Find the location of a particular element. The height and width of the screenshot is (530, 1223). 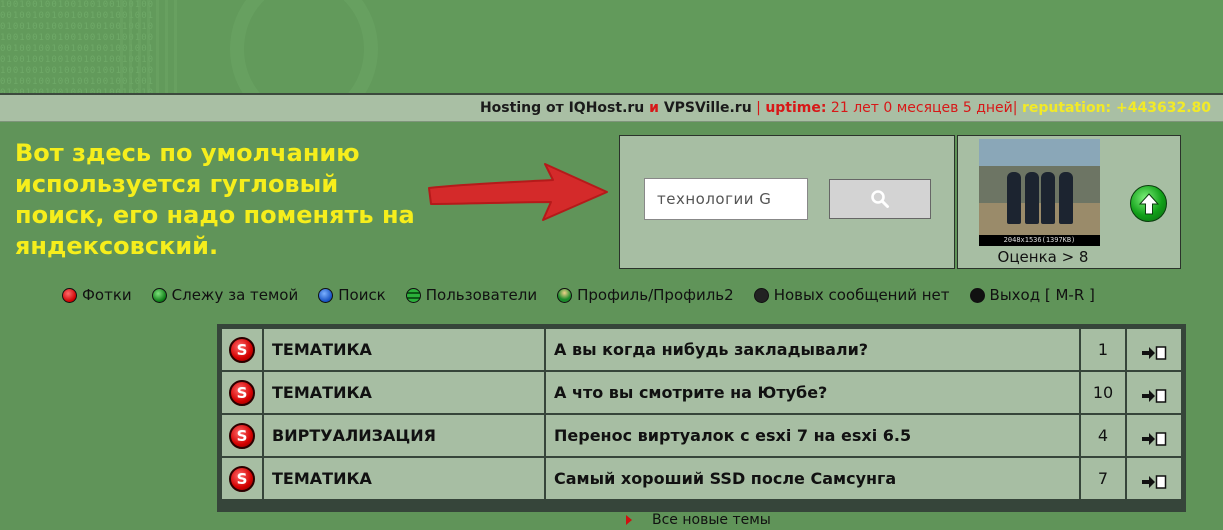

banner-logo-decoration is located at coordinates (304, 46).